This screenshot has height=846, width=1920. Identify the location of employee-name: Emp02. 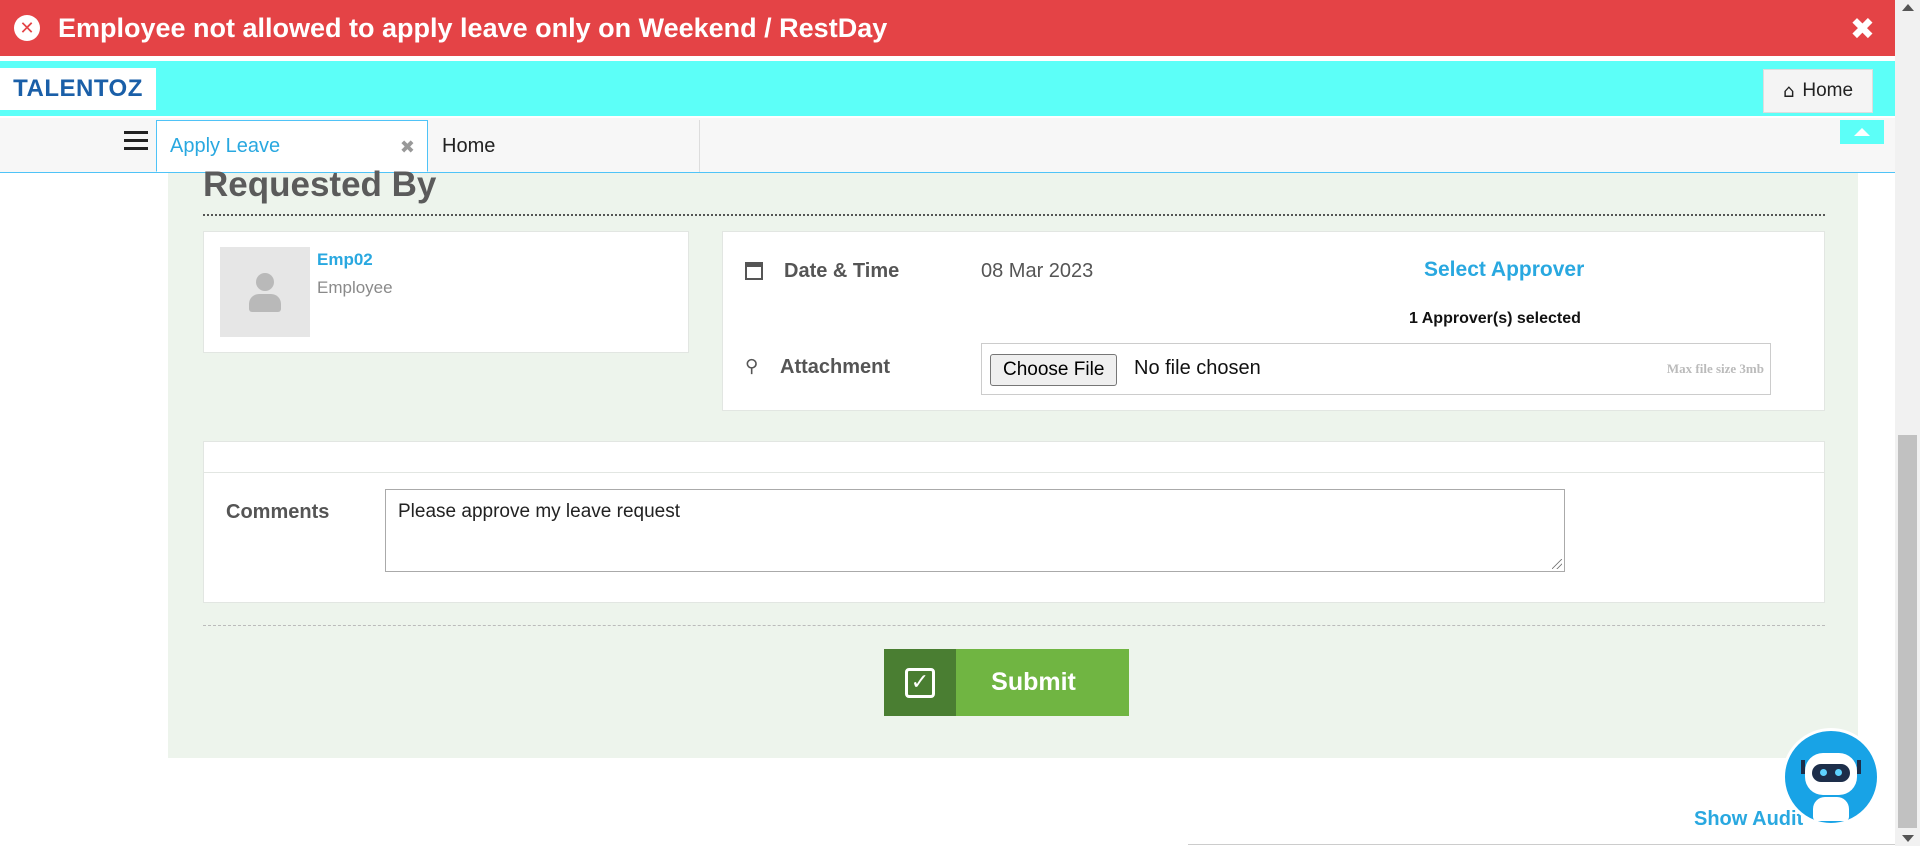
(345, 260).